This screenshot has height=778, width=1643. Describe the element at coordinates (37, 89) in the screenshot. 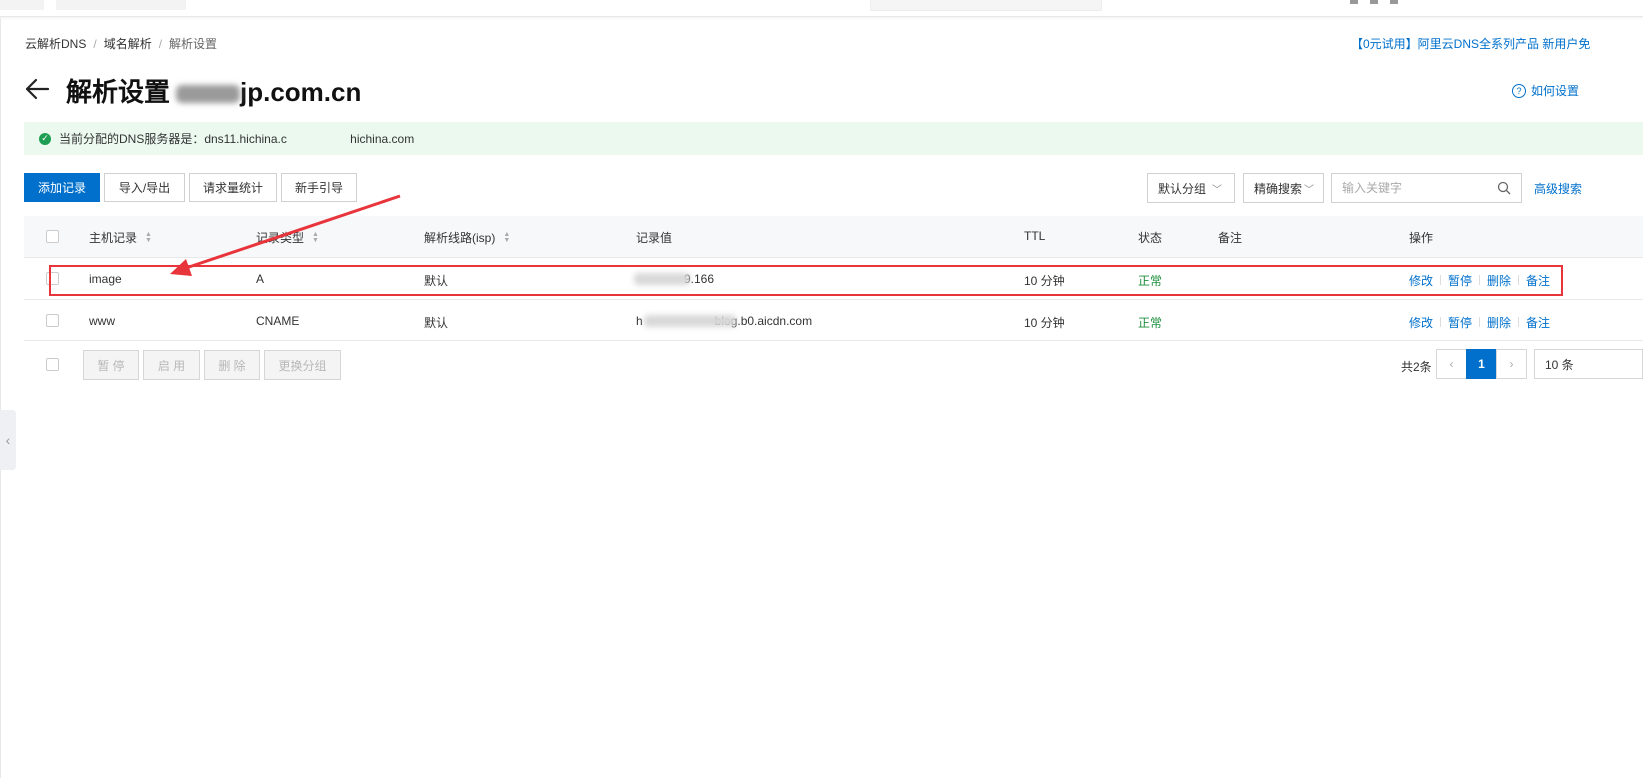

I see `back-arrow-icon` at that location.